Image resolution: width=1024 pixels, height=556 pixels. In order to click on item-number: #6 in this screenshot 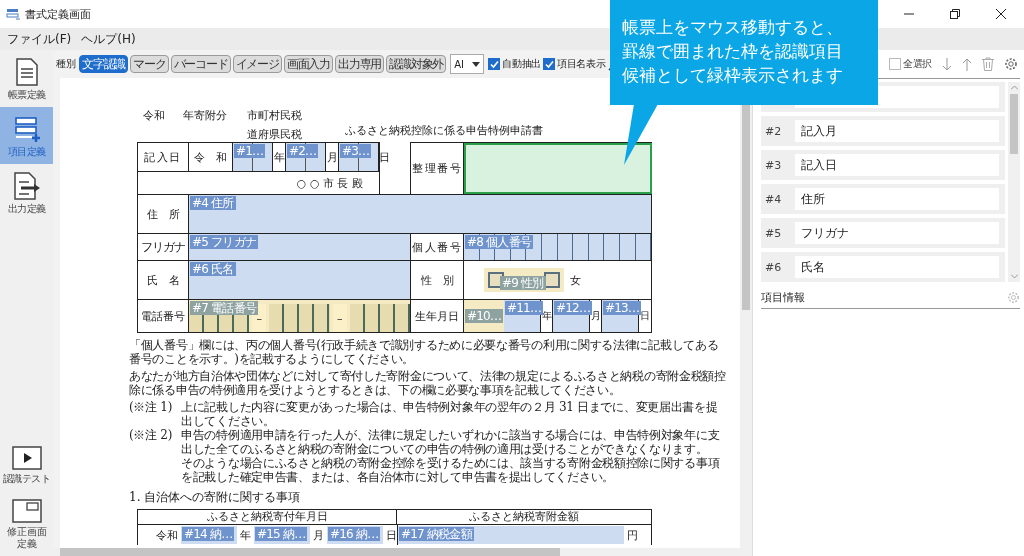, I will do `click(773, 267)`.